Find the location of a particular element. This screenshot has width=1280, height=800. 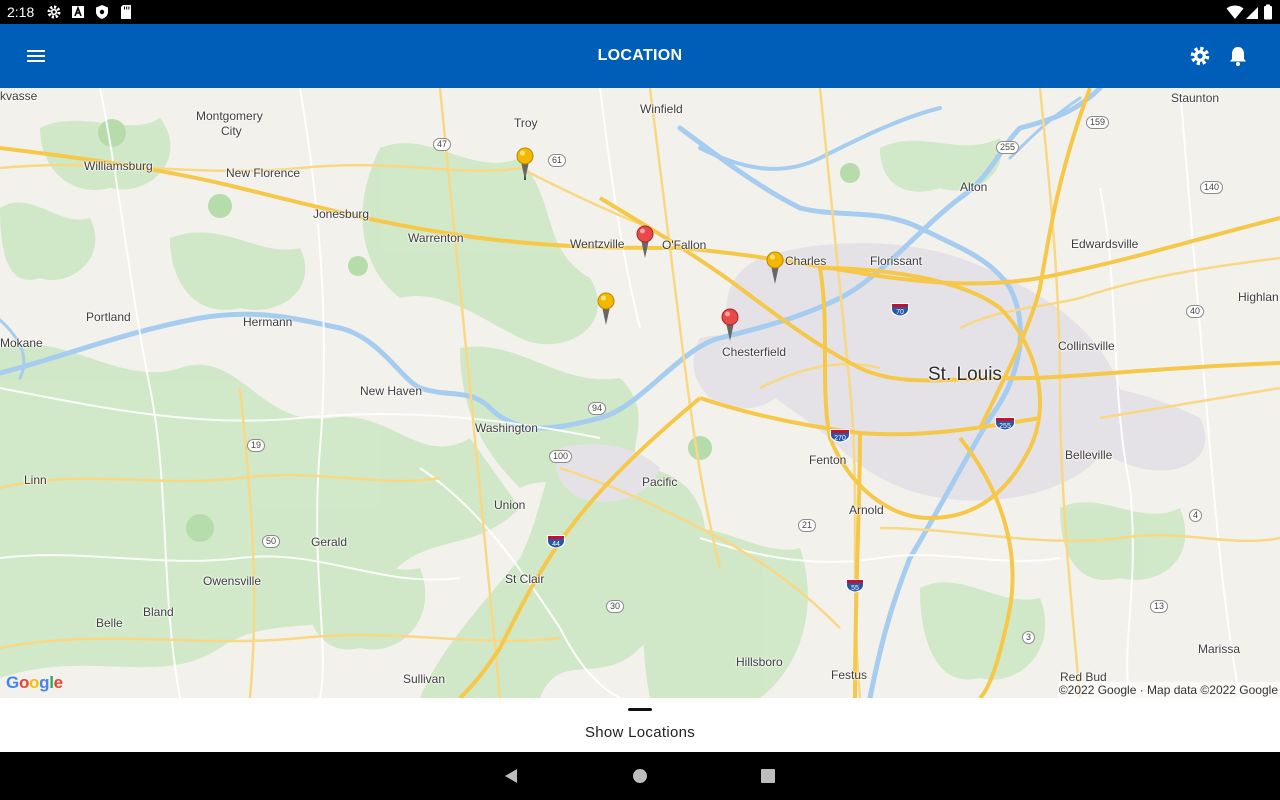

page-title: LOCATION is located at coordinates (640, 55).